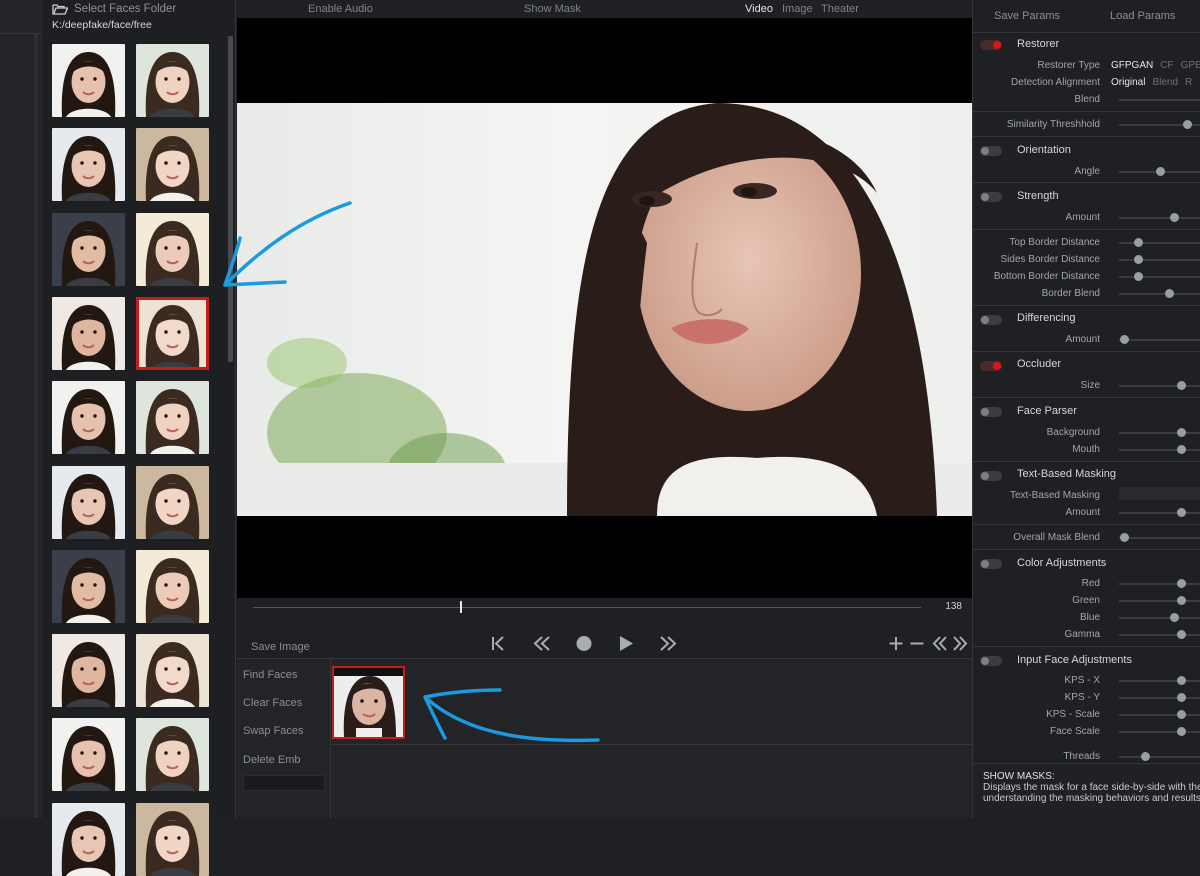  Describe the element at coordinates (1188, 82) in the screenshot. I see `detection-alignment-option: R` at that location.